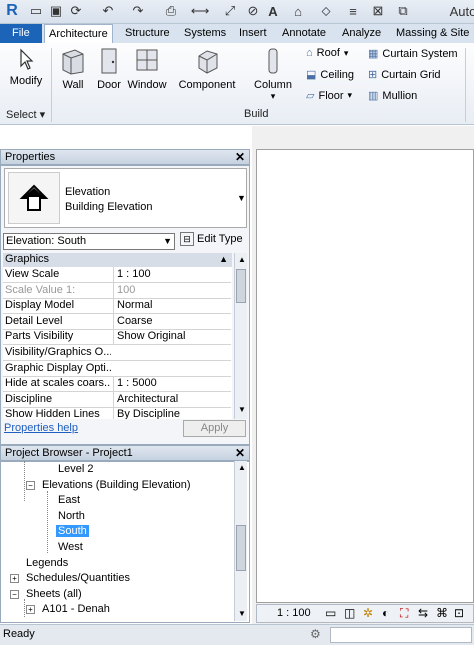  Describe the element at coordinates (350, 95) in the screenshot. I see `floor-dropdown-icon: ▾` at that location.